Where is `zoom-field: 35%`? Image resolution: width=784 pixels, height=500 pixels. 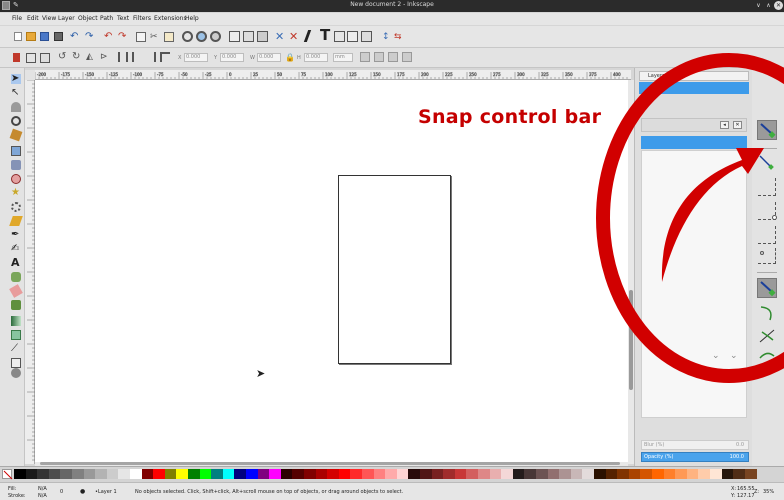
zoom-field: 35% is located at coordinates (768, 492).